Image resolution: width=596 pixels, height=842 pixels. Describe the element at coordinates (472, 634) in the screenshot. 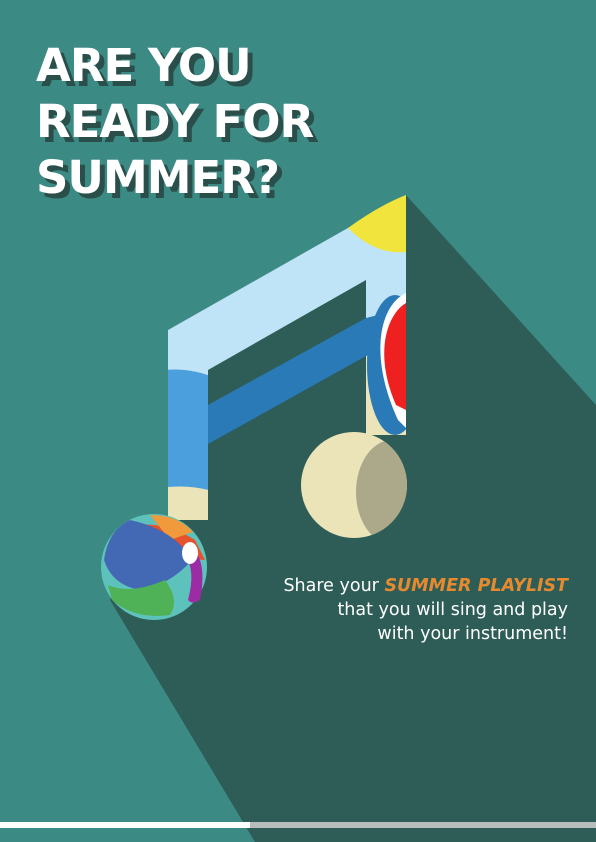

I see `tagline-row-3: with your instrument!` at that location.